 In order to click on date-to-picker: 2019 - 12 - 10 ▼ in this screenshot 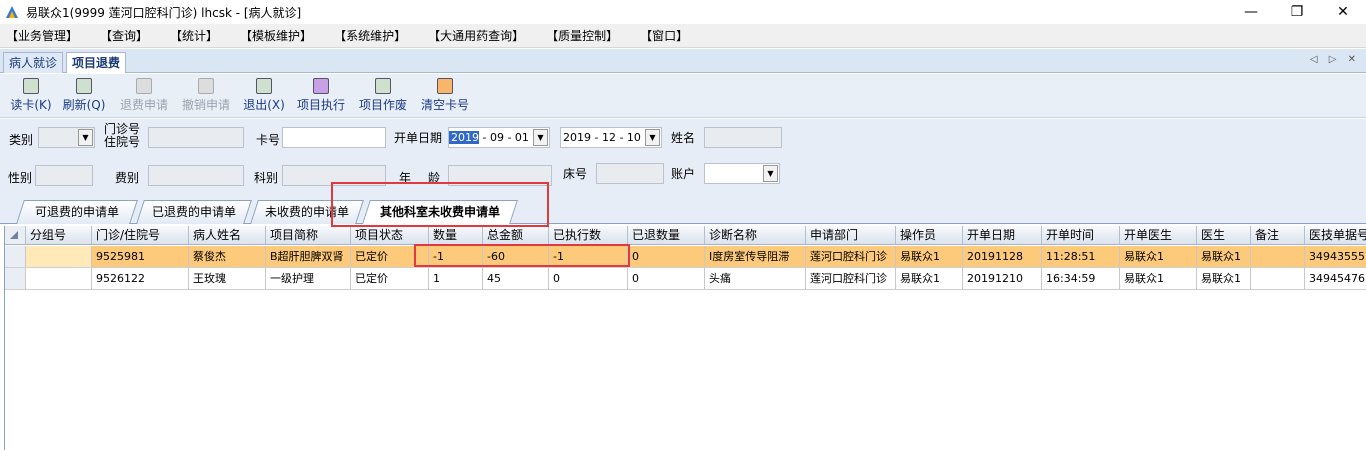, I will do `click(611, 137)`.